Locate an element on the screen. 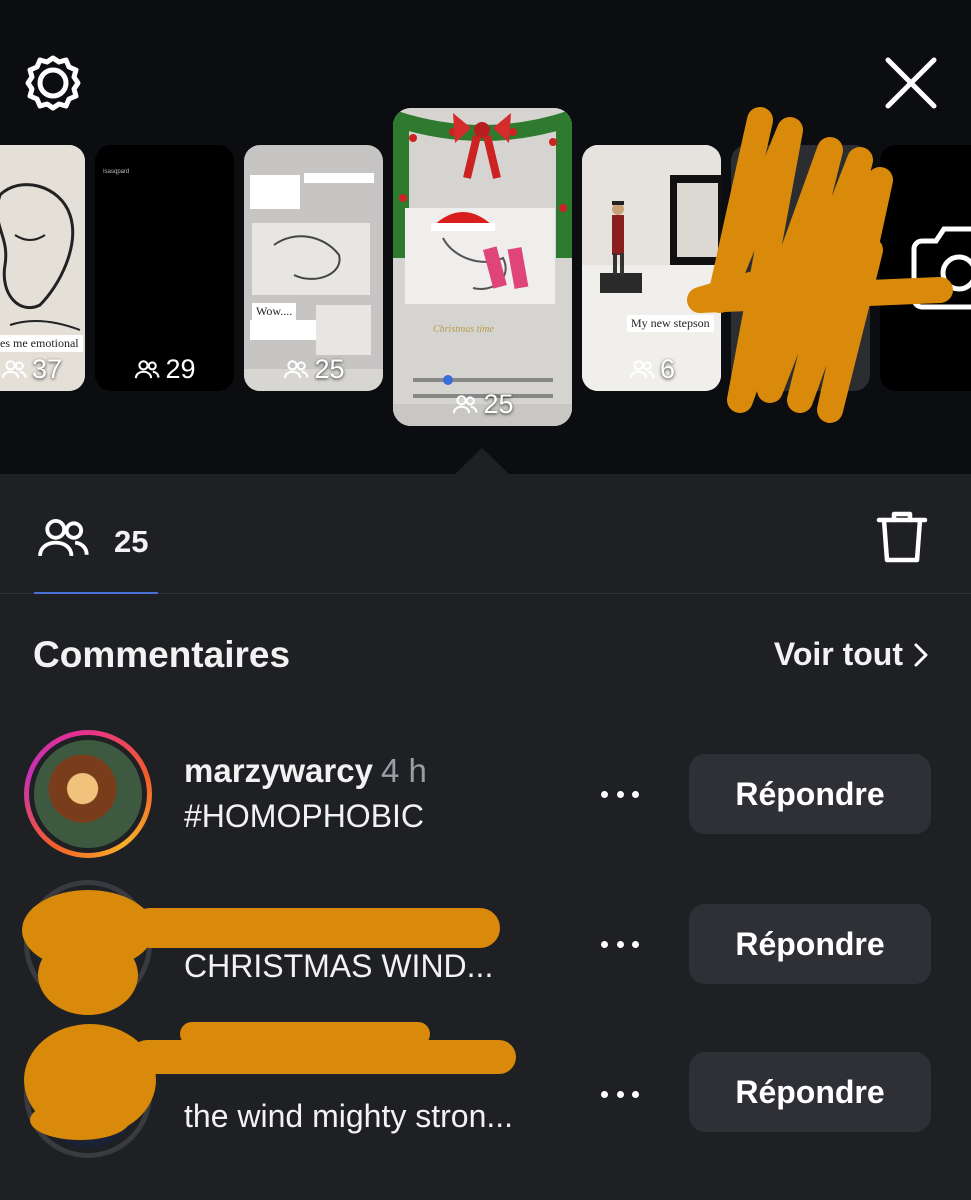  viewer-count: 37 is located at coordinates (42, 369).